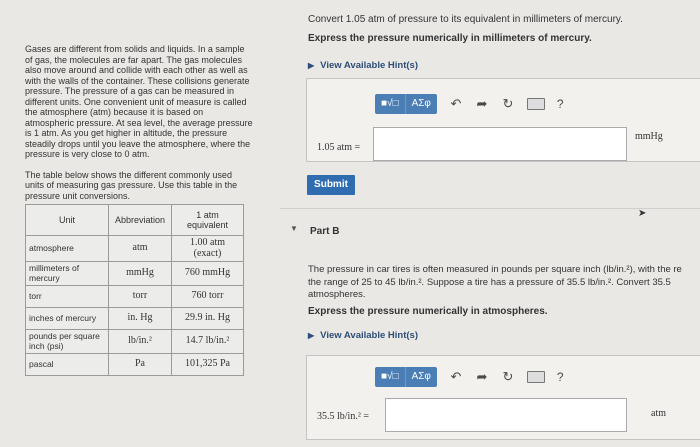 The height and width of the screenshot is (447, 700). I want to click on table-cell: pascal, so click(67, 364).